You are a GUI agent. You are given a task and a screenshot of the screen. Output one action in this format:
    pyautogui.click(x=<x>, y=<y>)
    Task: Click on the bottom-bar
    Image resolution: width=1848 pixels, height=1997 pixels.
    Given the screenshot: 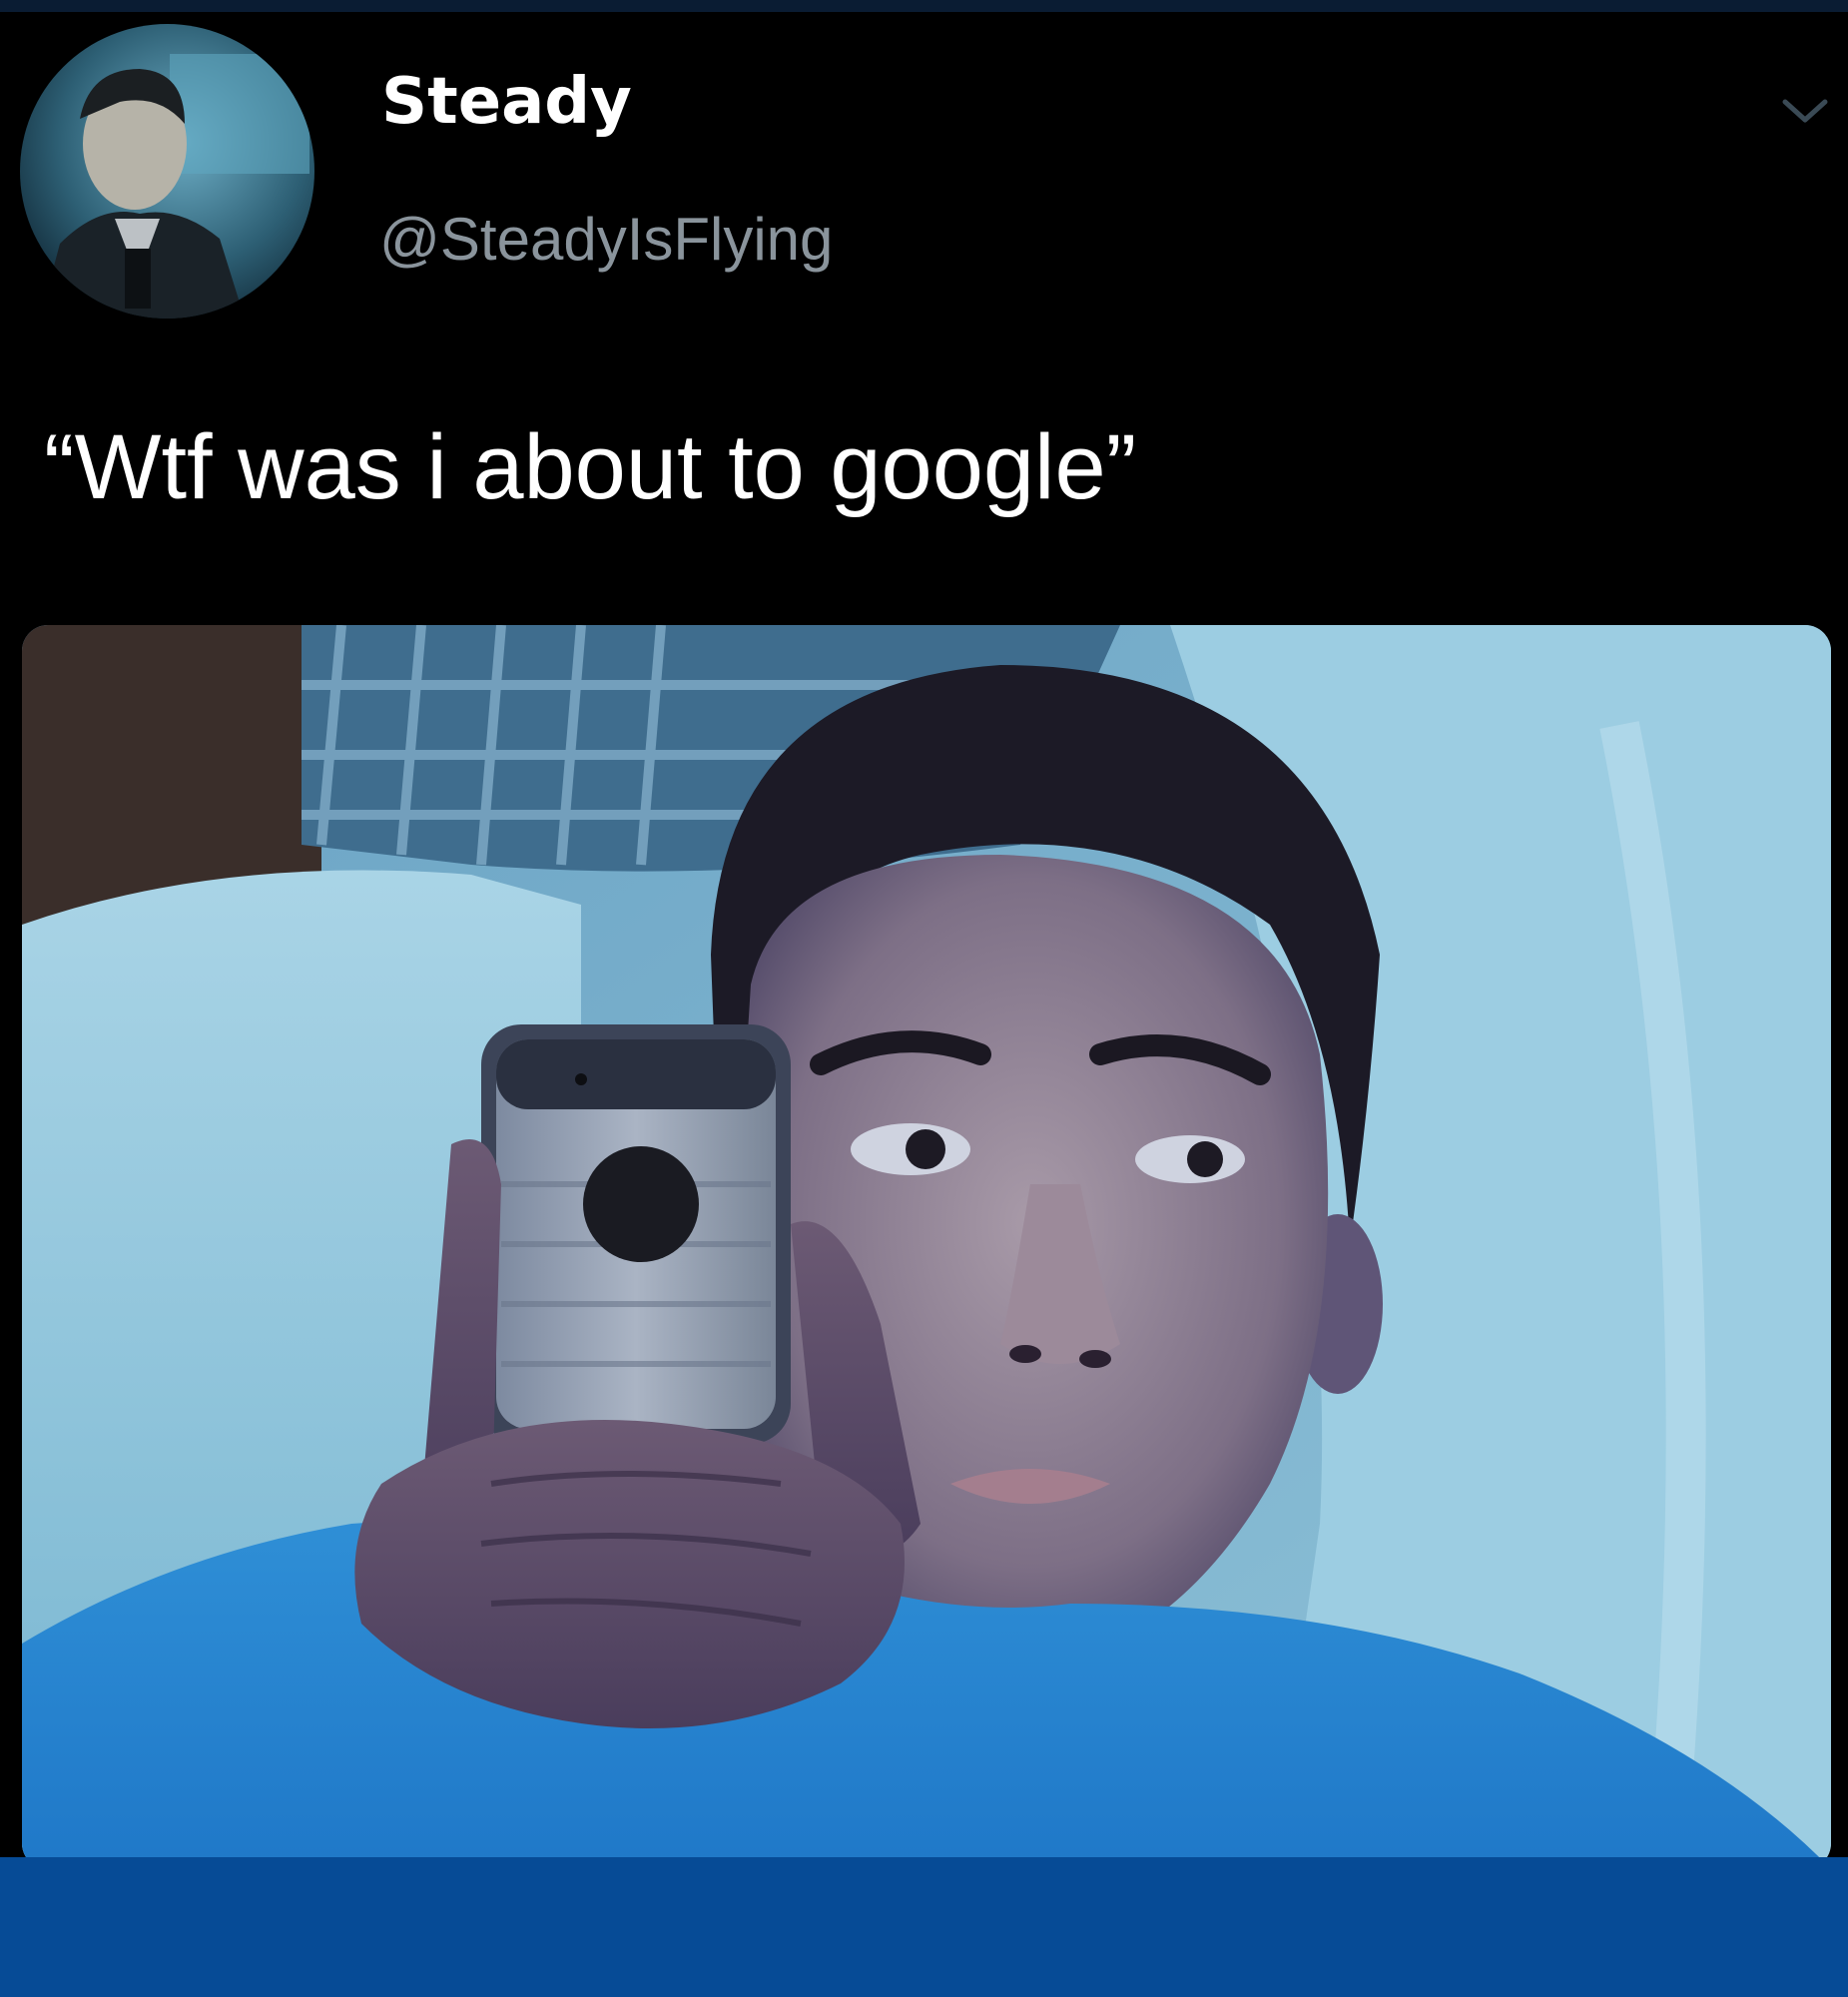 What is the action you would take?
    pyautogui.click(x=924, y=1927)
    